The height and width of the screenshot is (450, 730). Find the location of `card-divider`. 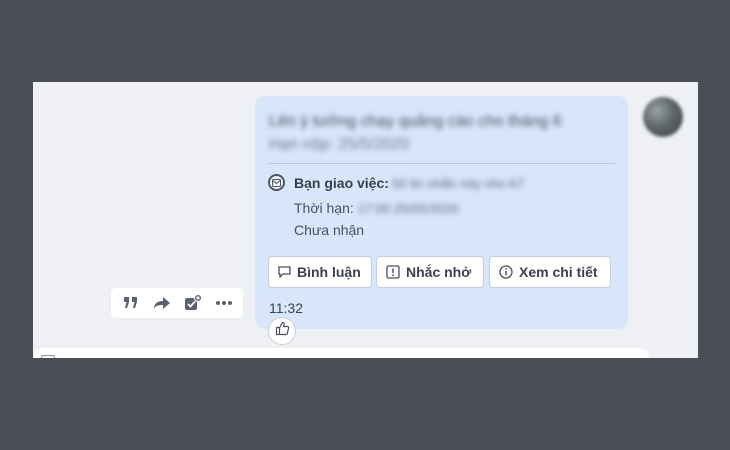

card-divider is located at coordinates (442, 163).